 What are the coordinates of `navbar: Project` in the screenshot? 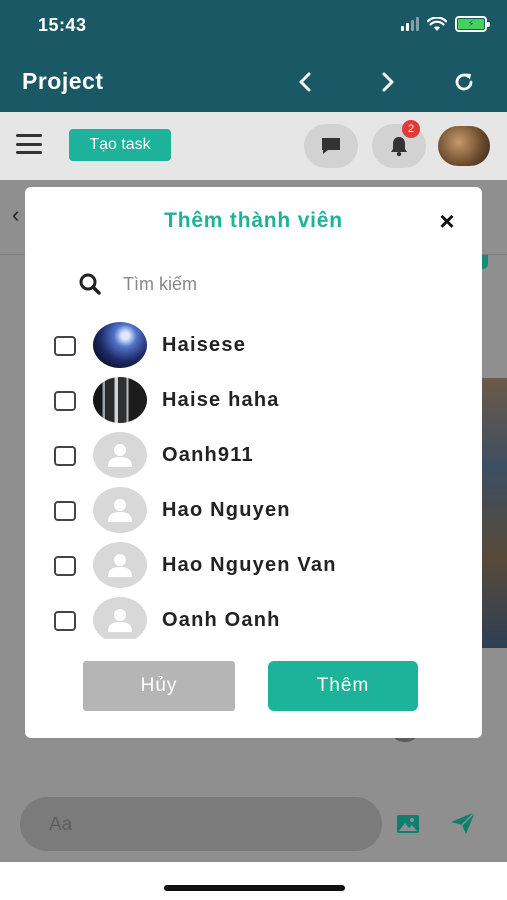 It's located at (253, 82).